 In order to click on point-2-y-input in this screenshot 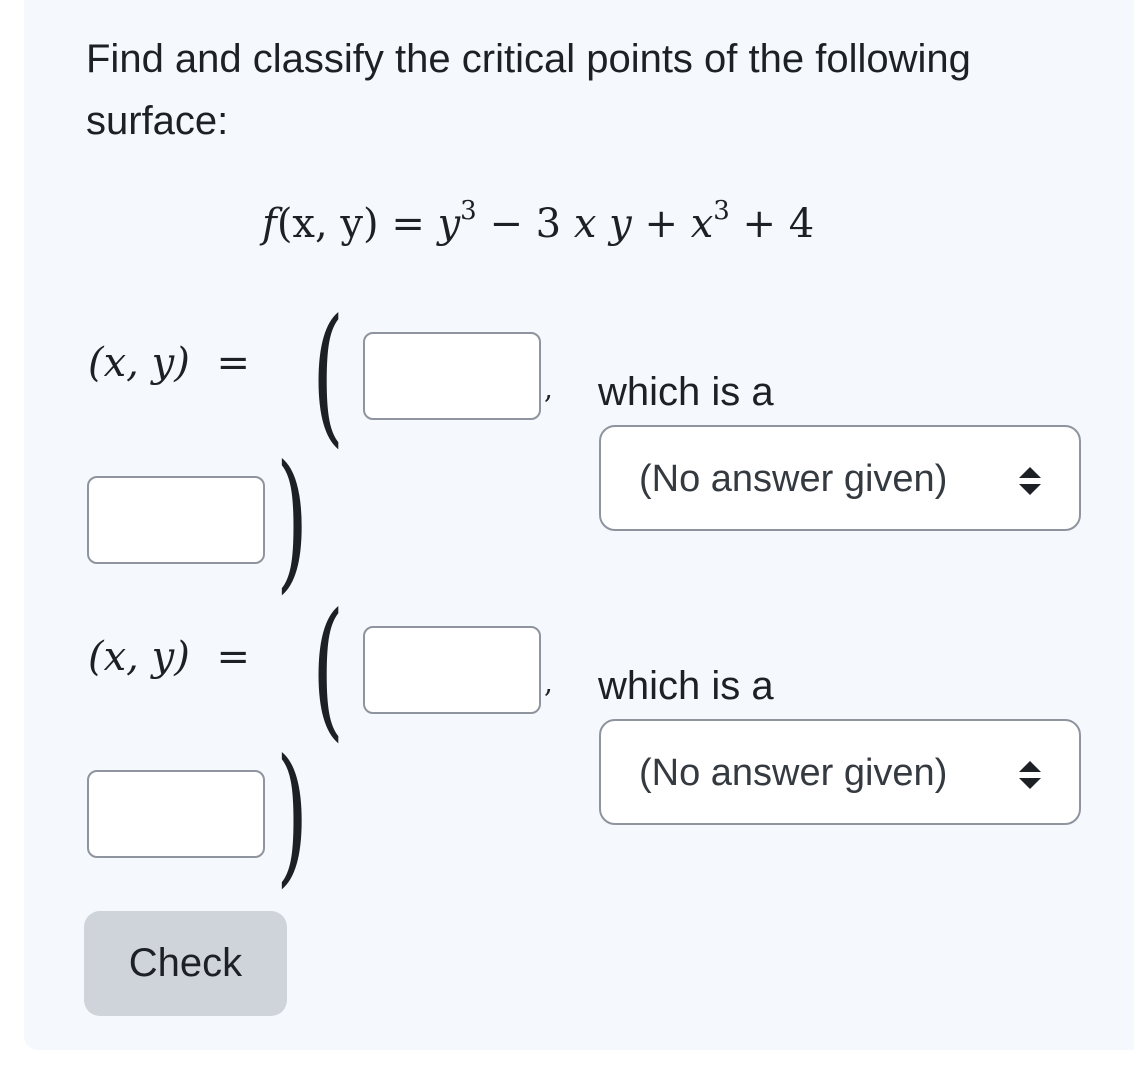, I will do `click(176, 814)`.